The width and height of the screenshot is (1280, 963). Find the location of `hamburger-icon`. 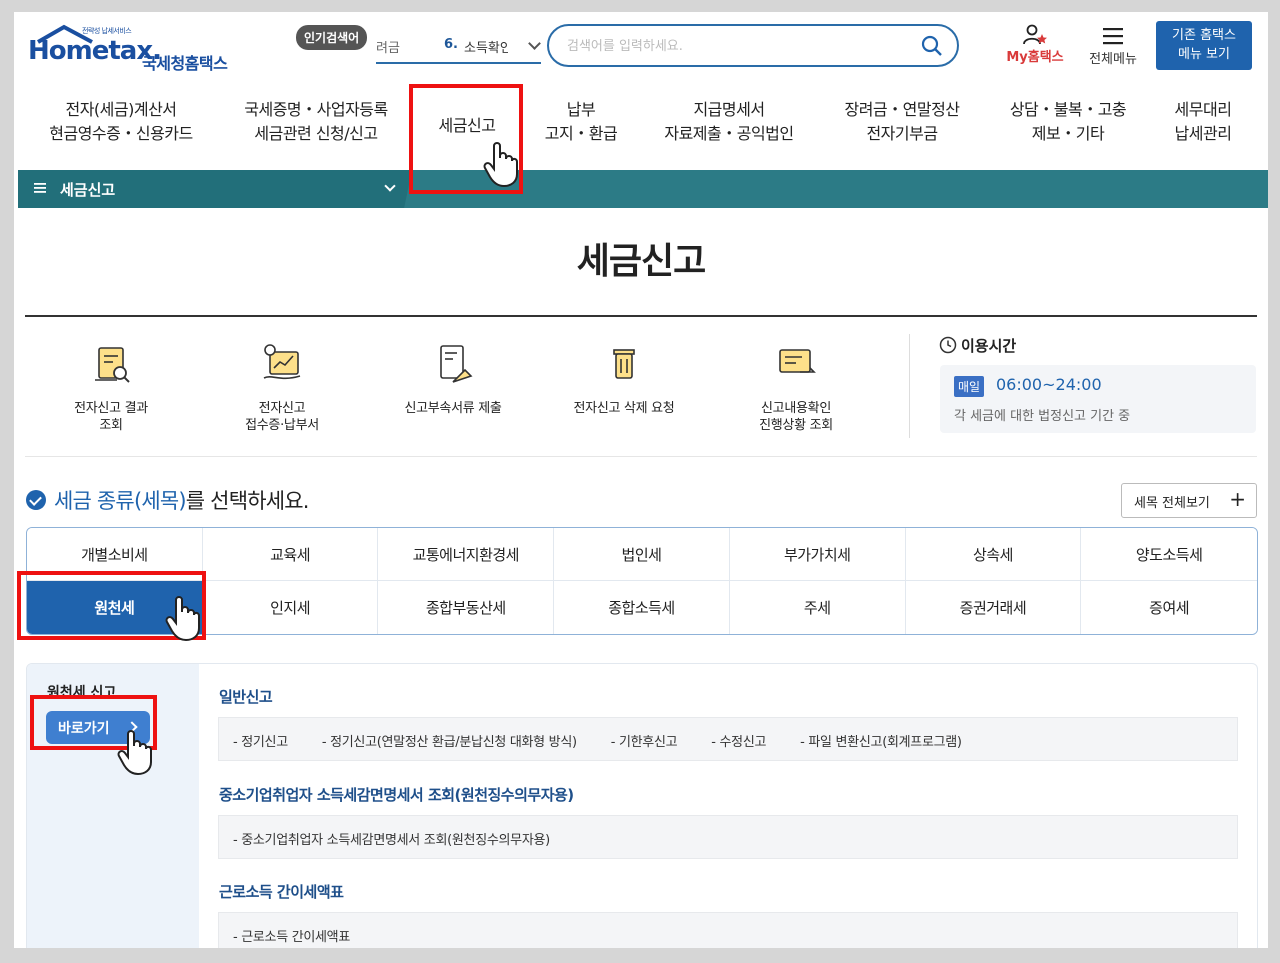

hamburger-icon is located at coordinates (1113, 36).